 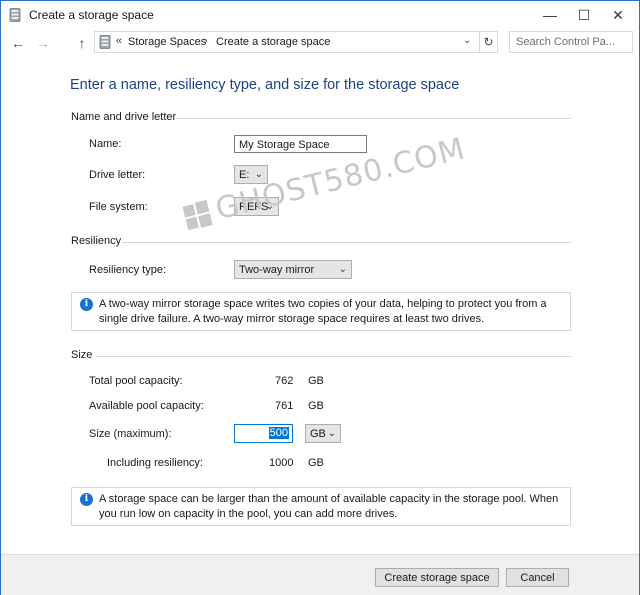 I want to click on size-unit-select: GB ⌄, so click(x=323, y=433).